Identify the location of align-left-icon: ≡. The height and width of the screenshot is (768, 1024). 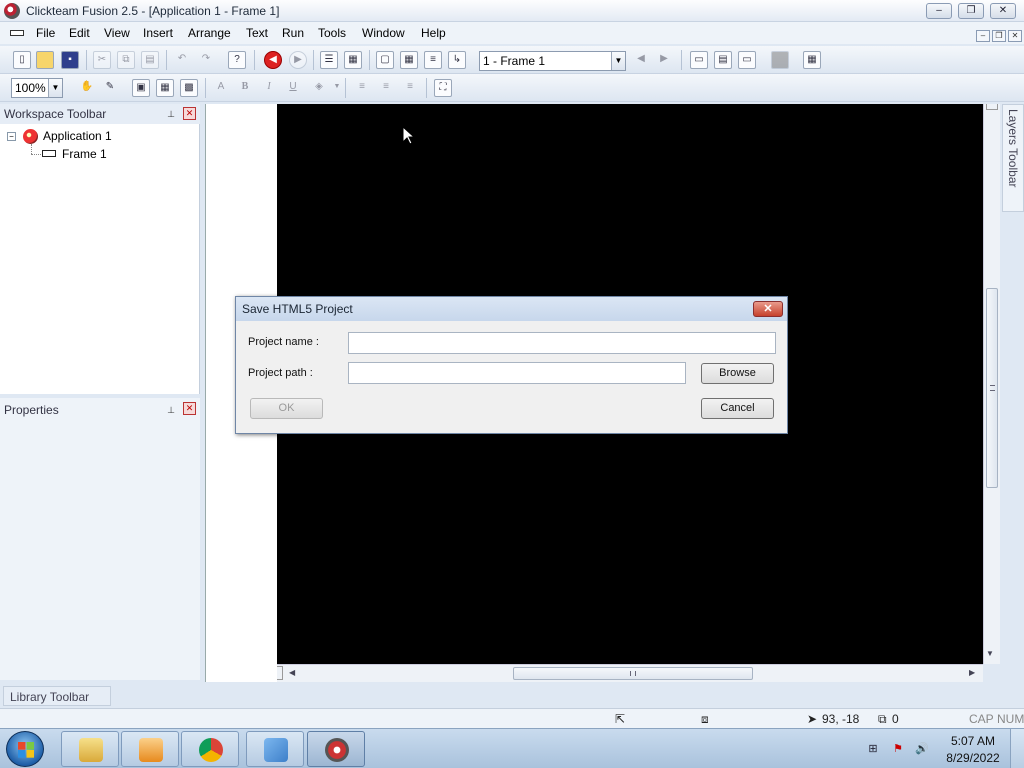
(362, 88).